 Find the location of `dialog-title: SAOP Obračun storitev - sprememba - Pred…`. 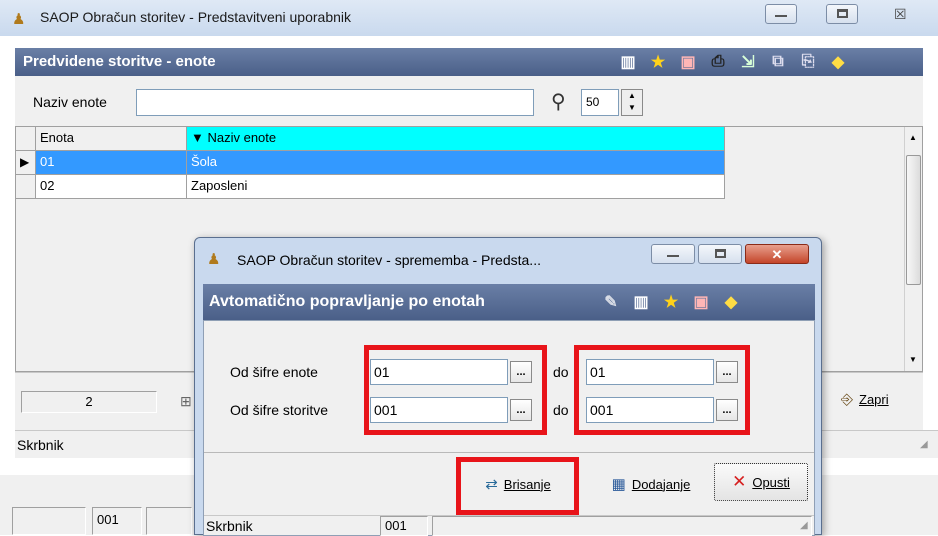

dialog-title: SAOP Obračun storitev - sprememba - Pred… is located at coordinates (389, 260).